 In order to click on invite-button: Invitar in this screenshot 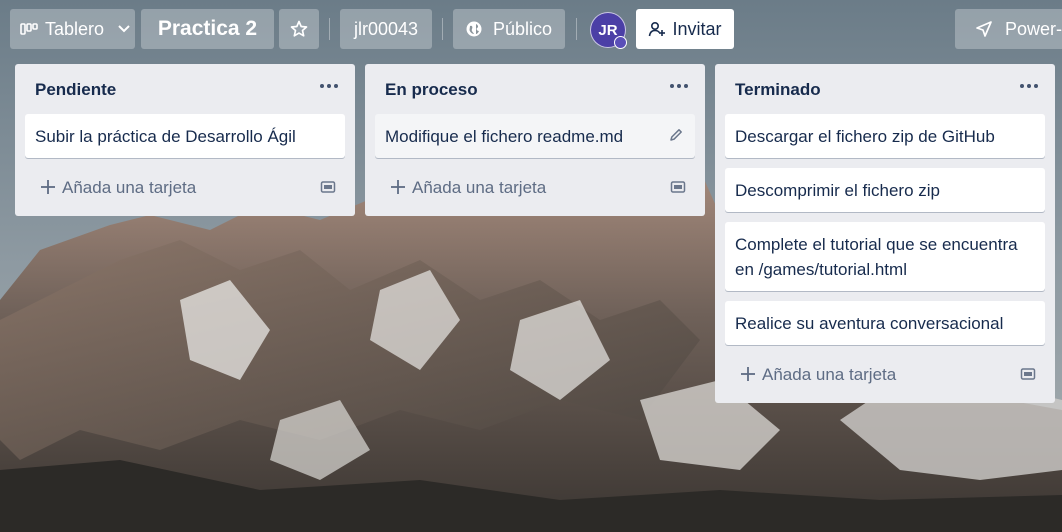, I will do `click(685, 29)`.